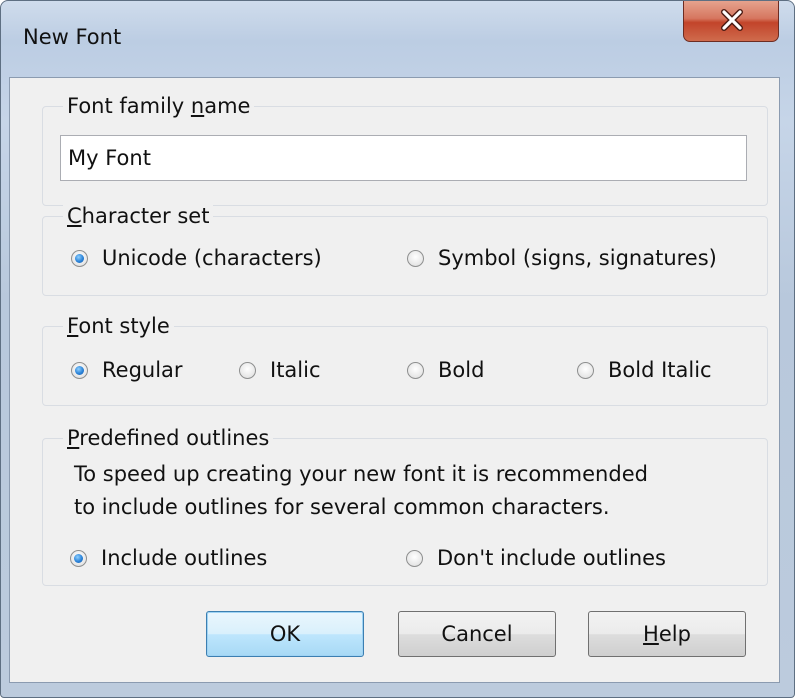 This screenshot has height=700, width=797. What do you see at coordinates (280, 370) in the screenshot?
I see `radio-italic: Italic` at bounding box center [280, 370].